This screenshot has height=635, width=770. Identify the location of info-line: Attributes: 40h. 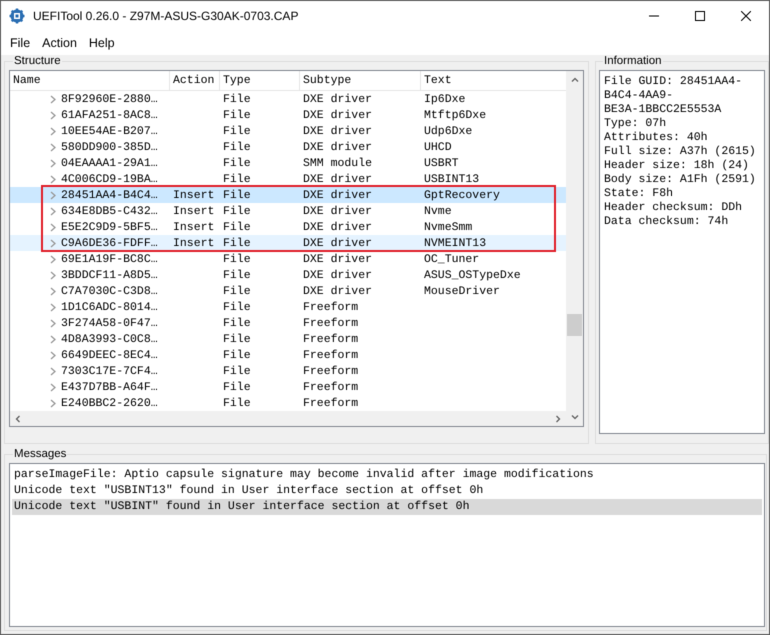
(656, 138).